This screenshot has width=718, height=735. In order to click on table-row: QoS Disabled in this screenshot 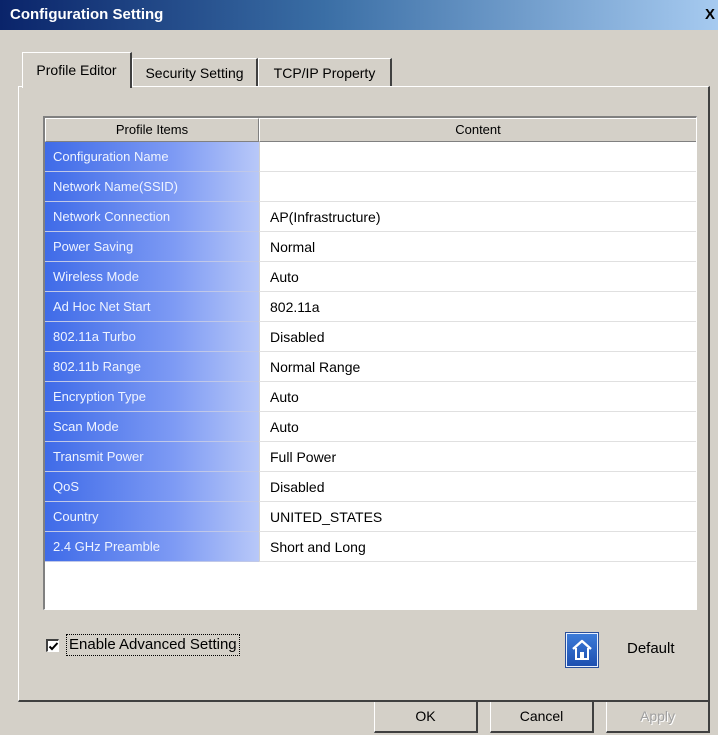, I will do `click(370, 487)`.